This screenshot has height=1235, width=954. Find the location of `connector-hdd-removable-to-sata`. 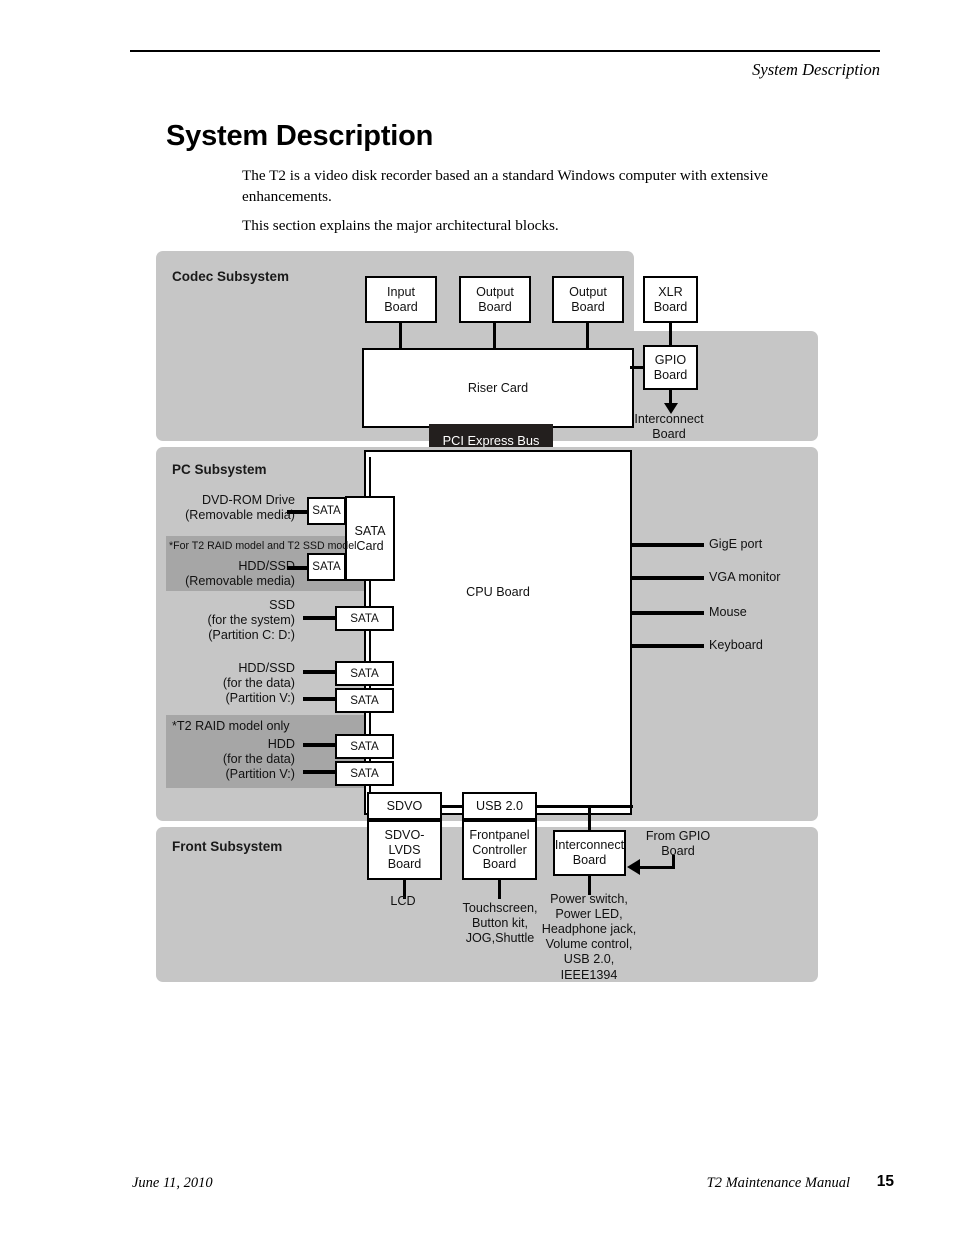

connector-hdd-removable-to-sata is located at coordinates (298, 568).